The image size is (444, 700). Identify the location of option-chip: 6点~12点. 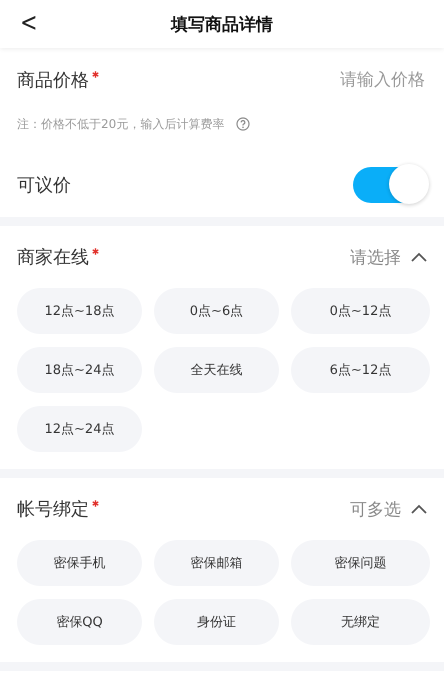
(360, 370).